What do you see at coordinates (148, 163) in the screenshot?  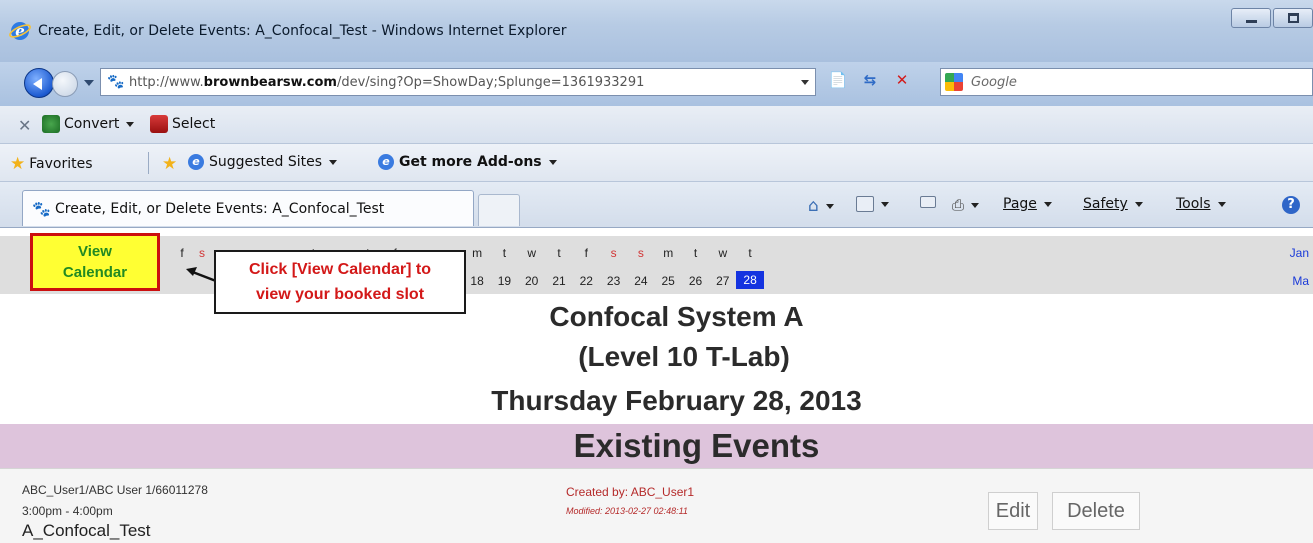 I see `favorites-separator` at bounding box center [148, 163].